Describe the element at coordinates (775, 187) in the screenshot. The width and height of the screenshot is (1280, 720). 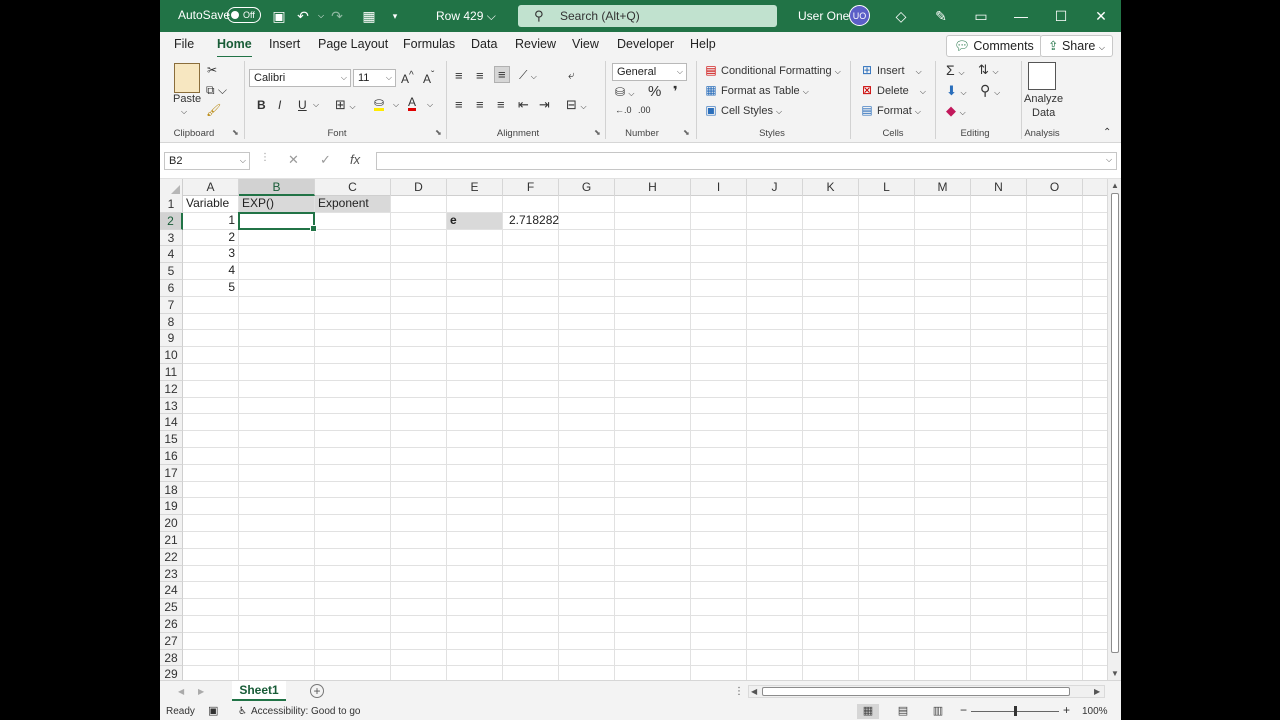
I see `column-header-j: J` at that location.